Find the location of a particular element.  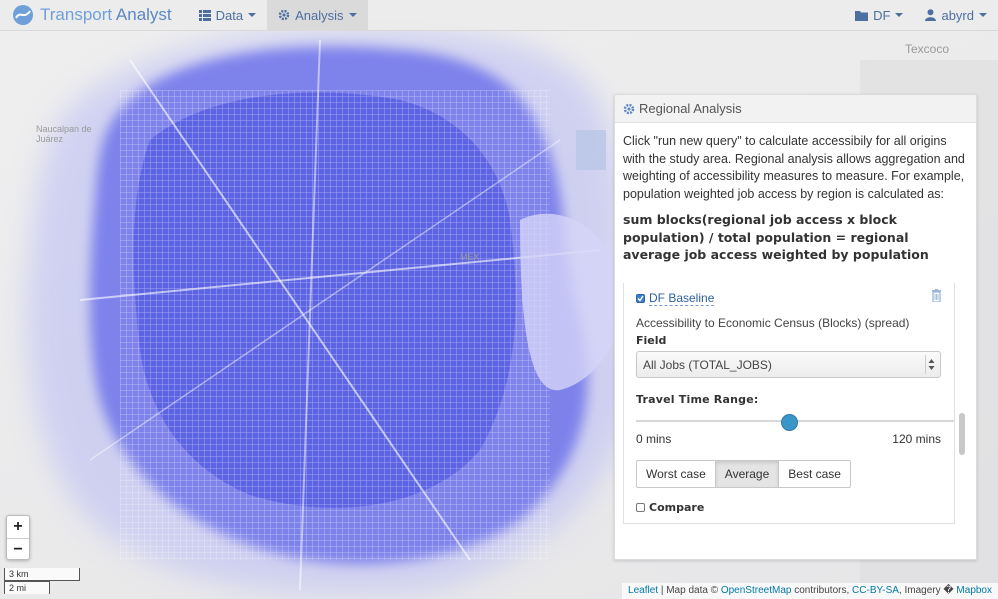

osm-link: OpenStreetMap is located at coordinates (756, 590).